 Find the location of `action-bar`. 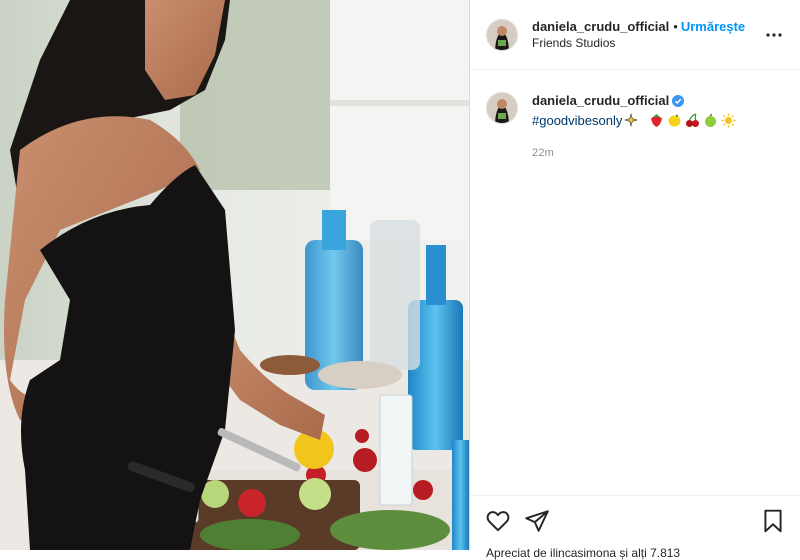

action-bar is located at coordinates (635, 523).